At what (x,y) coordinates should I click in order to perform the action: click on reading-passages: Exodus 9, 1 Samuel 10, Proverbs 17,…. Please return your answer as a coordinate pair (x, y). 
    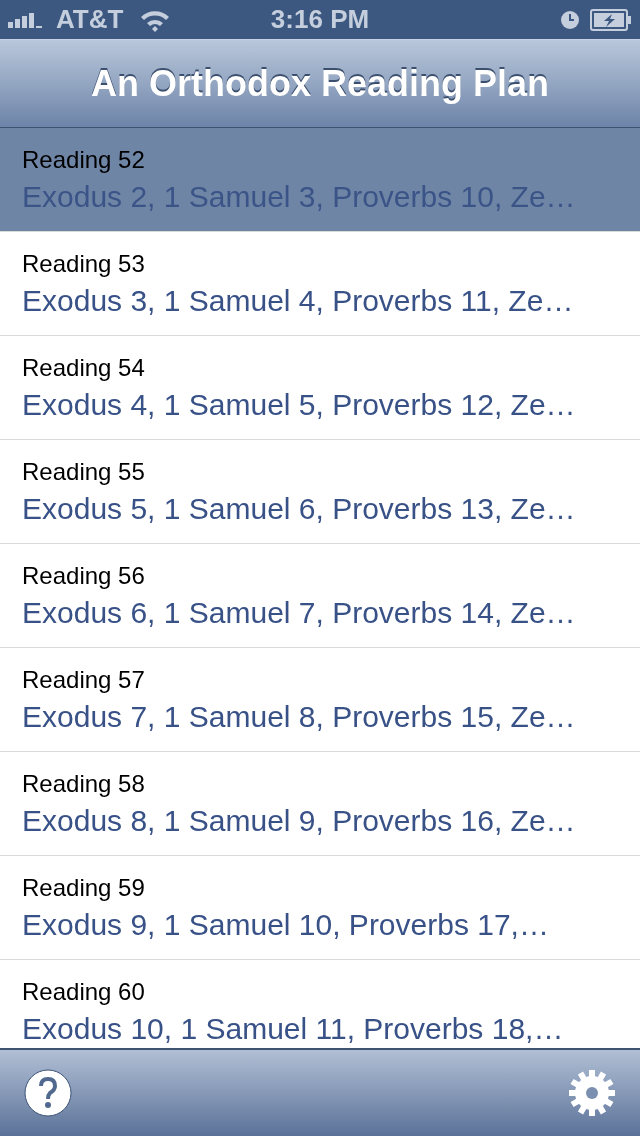
    Looking at the image, I should click on (286, 924).